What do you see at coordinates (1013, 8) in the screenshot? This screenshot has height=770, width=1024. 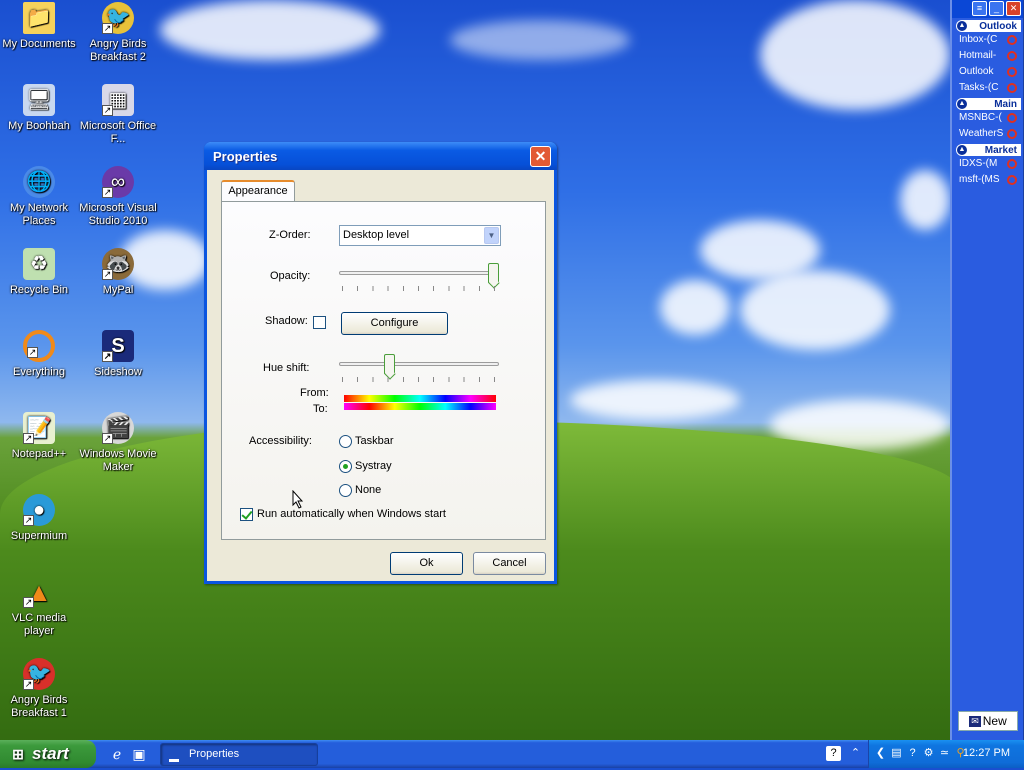 I see `close-icon: ✕` at bounding box center [1013, 8].